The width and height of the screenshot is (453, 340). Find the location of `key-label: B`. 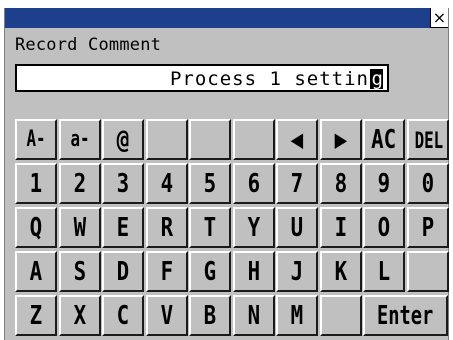

key-label: B is located at coordinates (210, 316).